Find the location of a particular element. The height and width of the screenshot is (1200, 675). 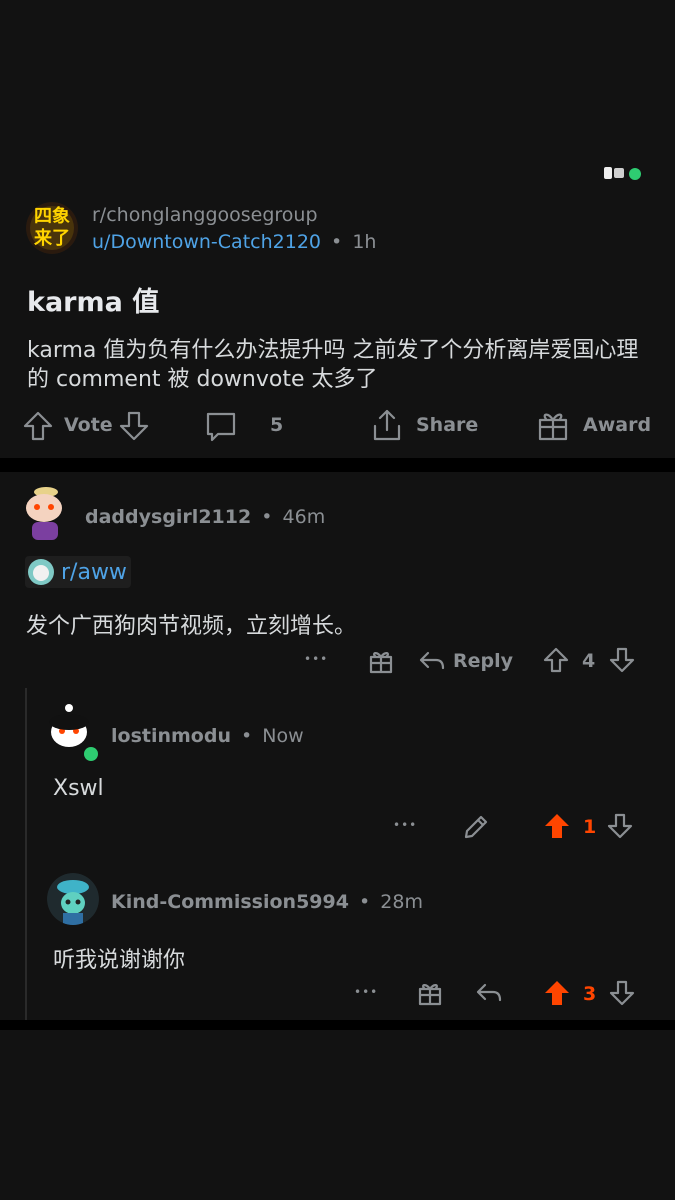

comment-body: 发个广西狗肉节视频，立刻增长。 is located at coordinates (191, 626).